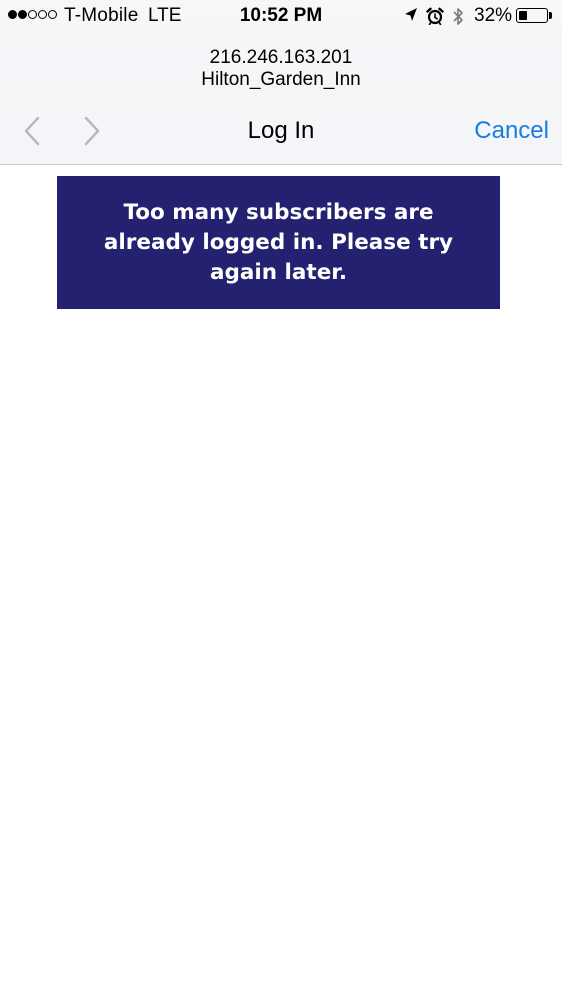 The image size is (562, 1000). Describe the element at coordinates (435, 16) in the screenshot. I see `alarm-icon` at that location.